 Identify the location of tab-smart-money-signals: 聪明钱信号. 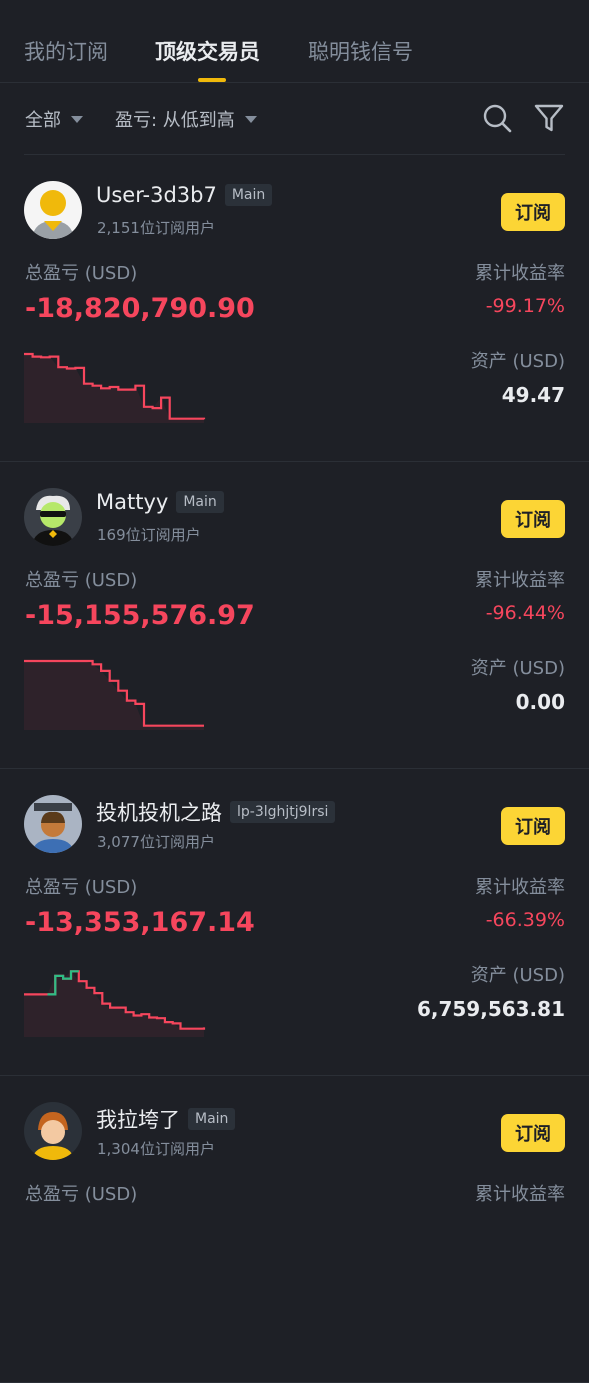
(360, 51).